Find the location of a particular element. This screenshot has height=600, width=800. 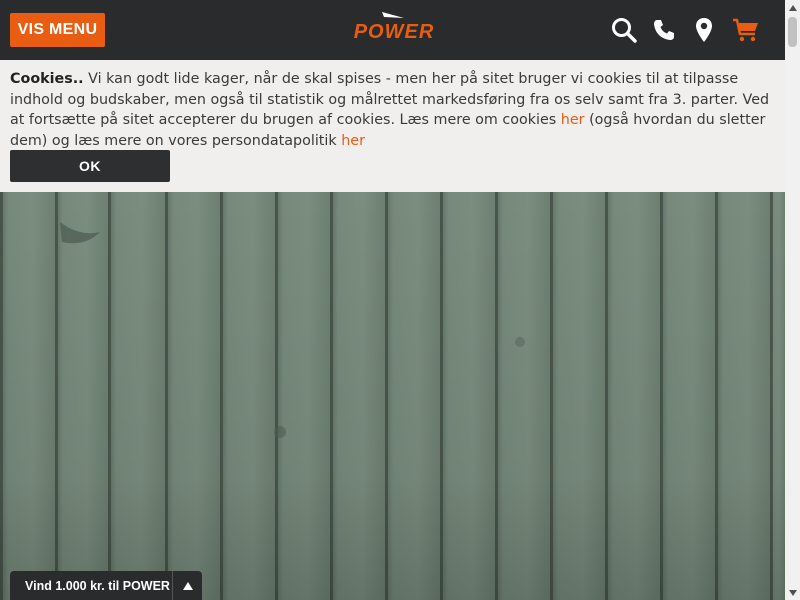

cookie-ok-button: OK is located at coordinates (90, 166).